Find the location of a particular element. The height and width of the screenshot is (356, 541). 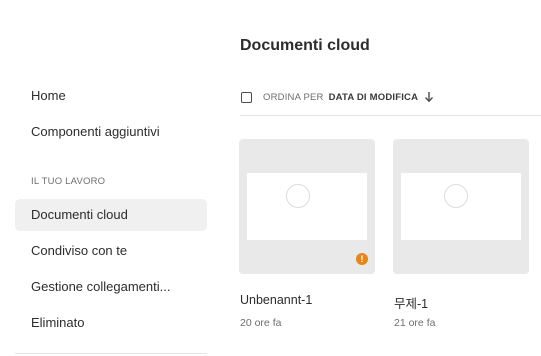

sort-prefix-label: ORDINA PER is located at coordinates (293, 97).